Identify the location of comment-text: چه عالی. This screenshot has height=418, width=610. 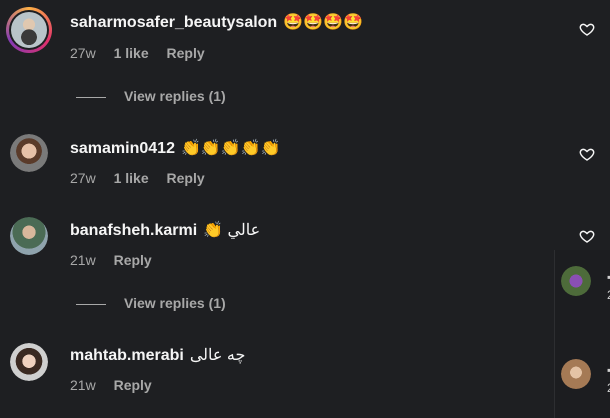
(217, 355).